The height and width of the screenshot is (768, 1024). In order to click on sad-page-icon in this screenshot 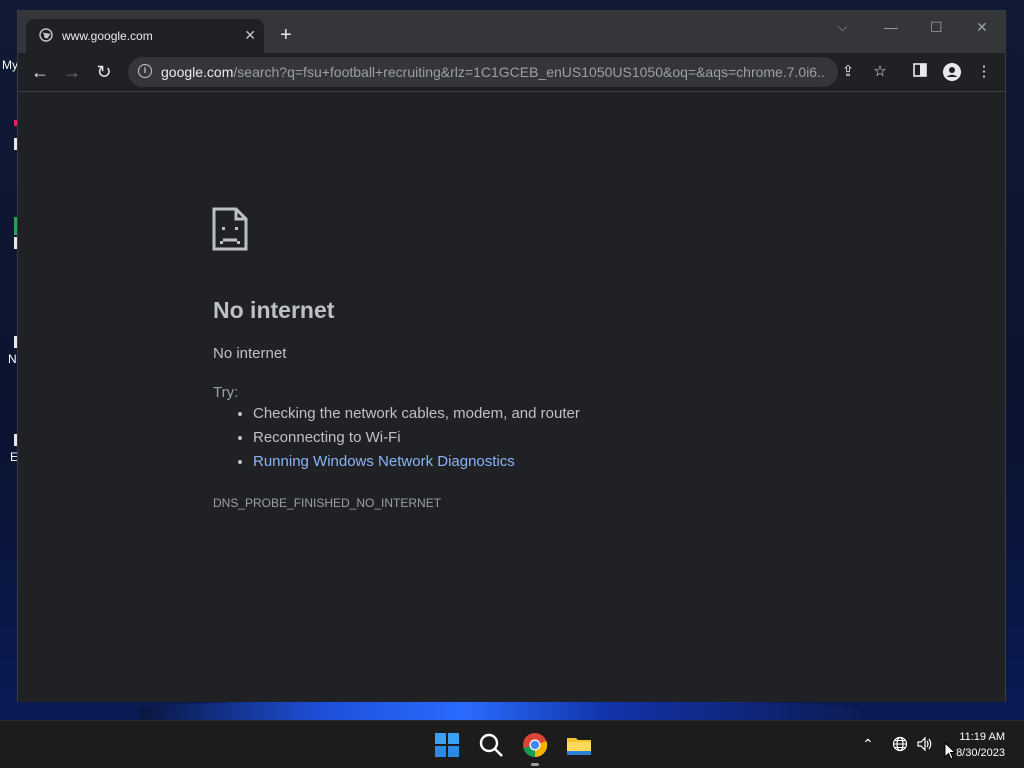, I will do `click(230, 229)`.